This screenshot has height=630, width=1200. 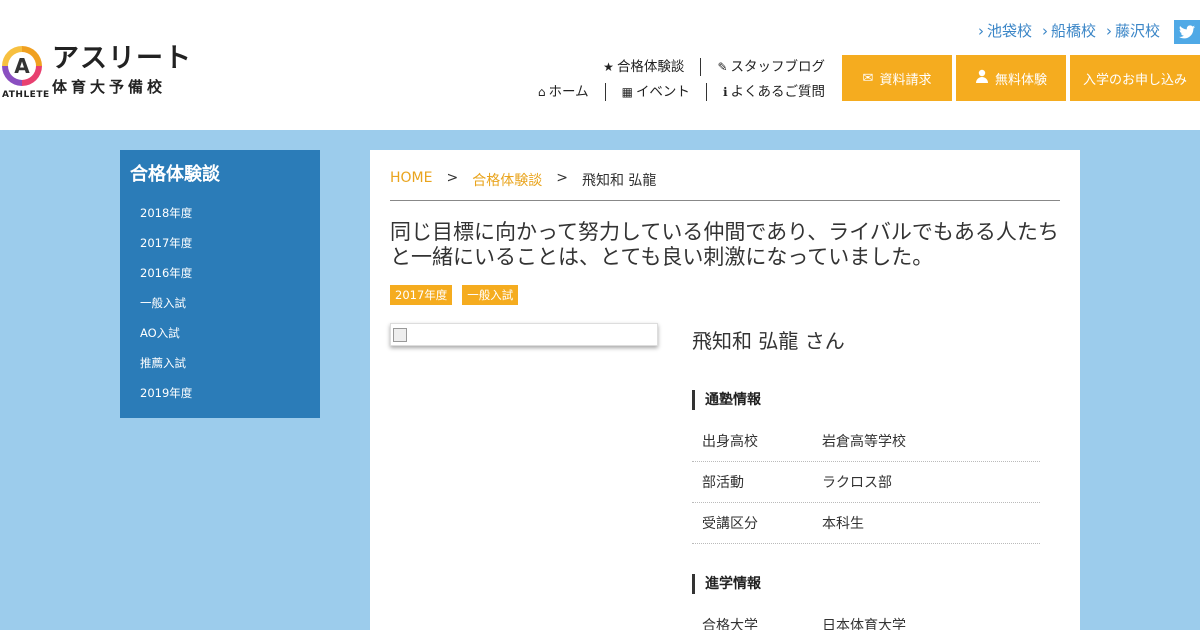 What do you see at coordinates (220, 333) in the screenshot?
I see `sidebar-item-ao-exam: AO入試` at bounding box center [220, 333].